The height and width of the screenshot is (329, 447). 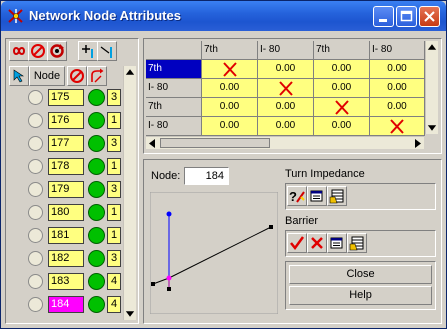 I want to click on node-row: 177 3, so click(x=75, y=143).